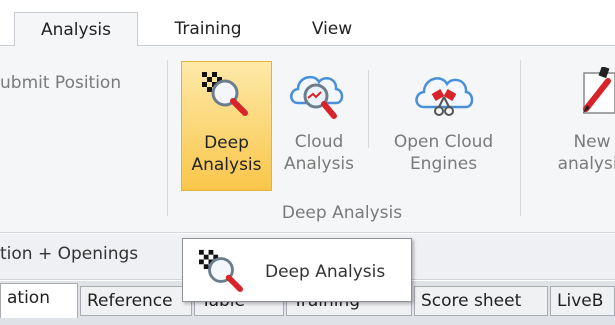 This screenshot has height=325, width=615. What do you see at coordinates (317, 97) in the screenshot?
I see `cloud-magnifier-icon` at bounding box center [317, 97].